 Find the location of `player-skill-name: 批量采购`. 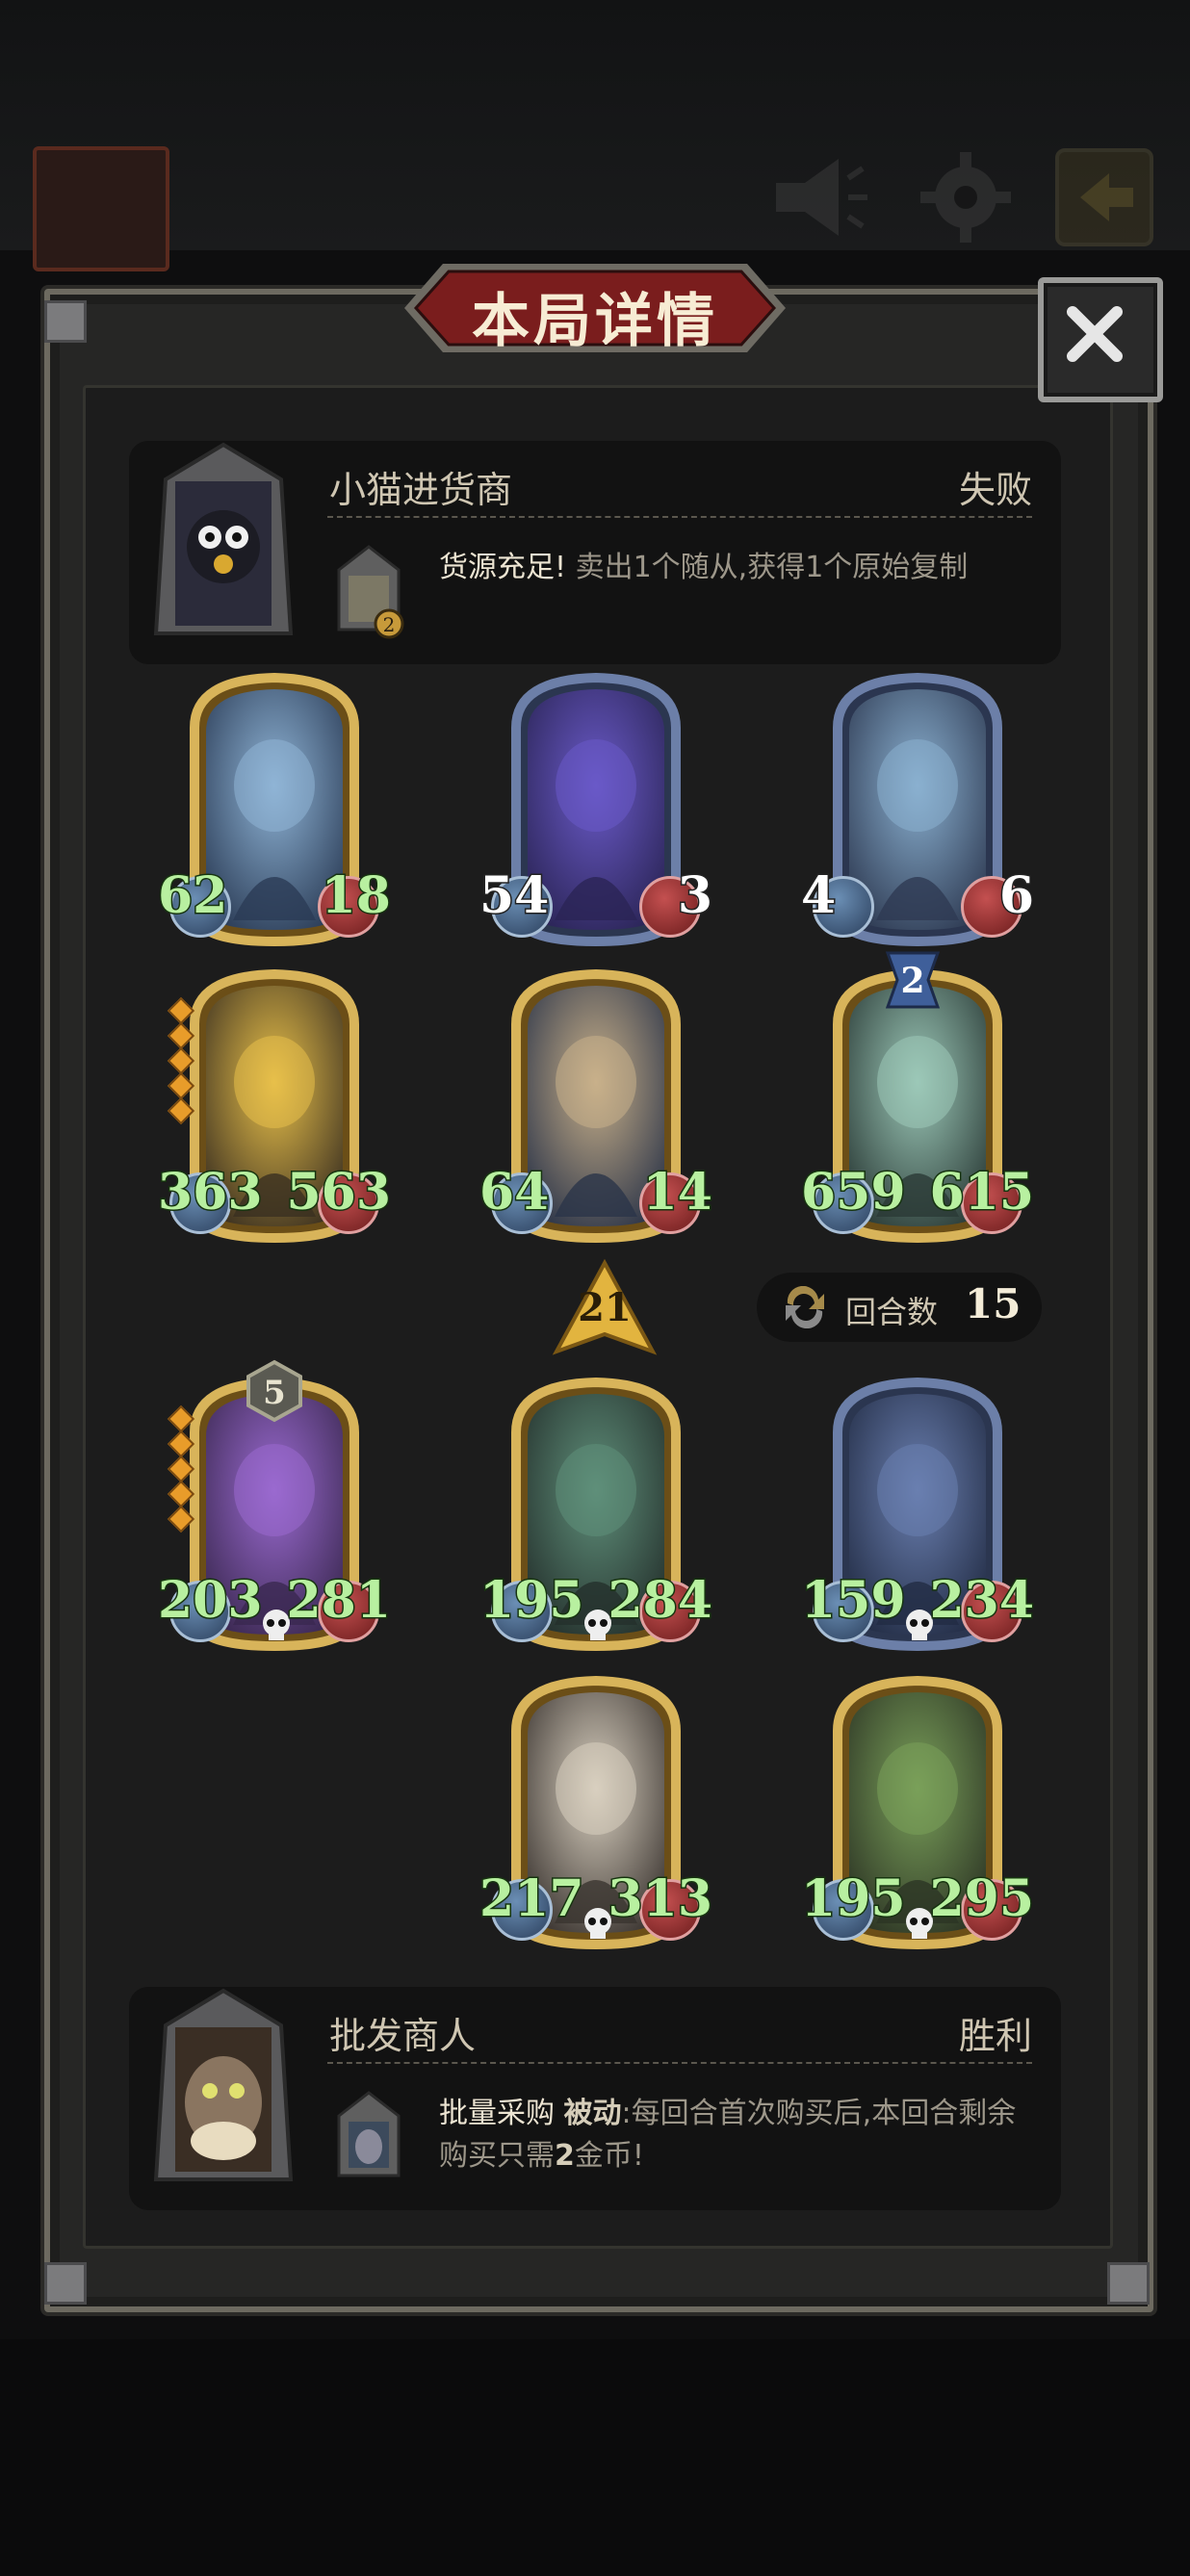

player-skill-name: 批量采购 is located at coordinates (502, 2113).